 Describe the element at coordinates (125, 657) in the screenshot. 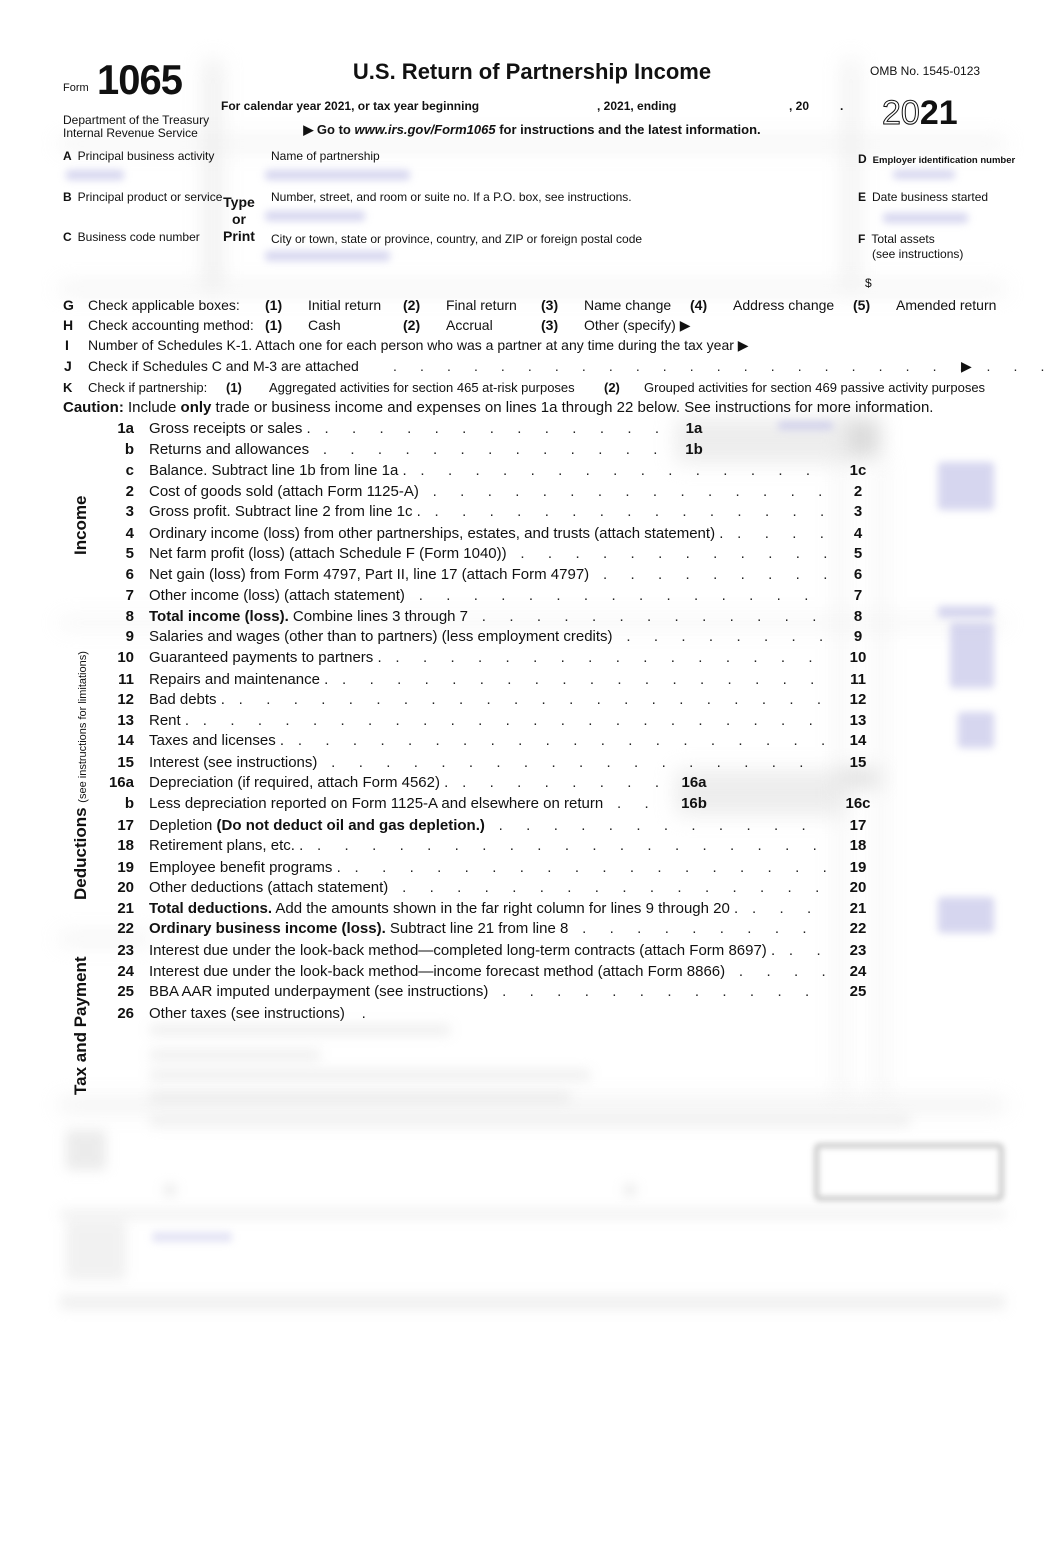

I see `line-number: 10` at that location.